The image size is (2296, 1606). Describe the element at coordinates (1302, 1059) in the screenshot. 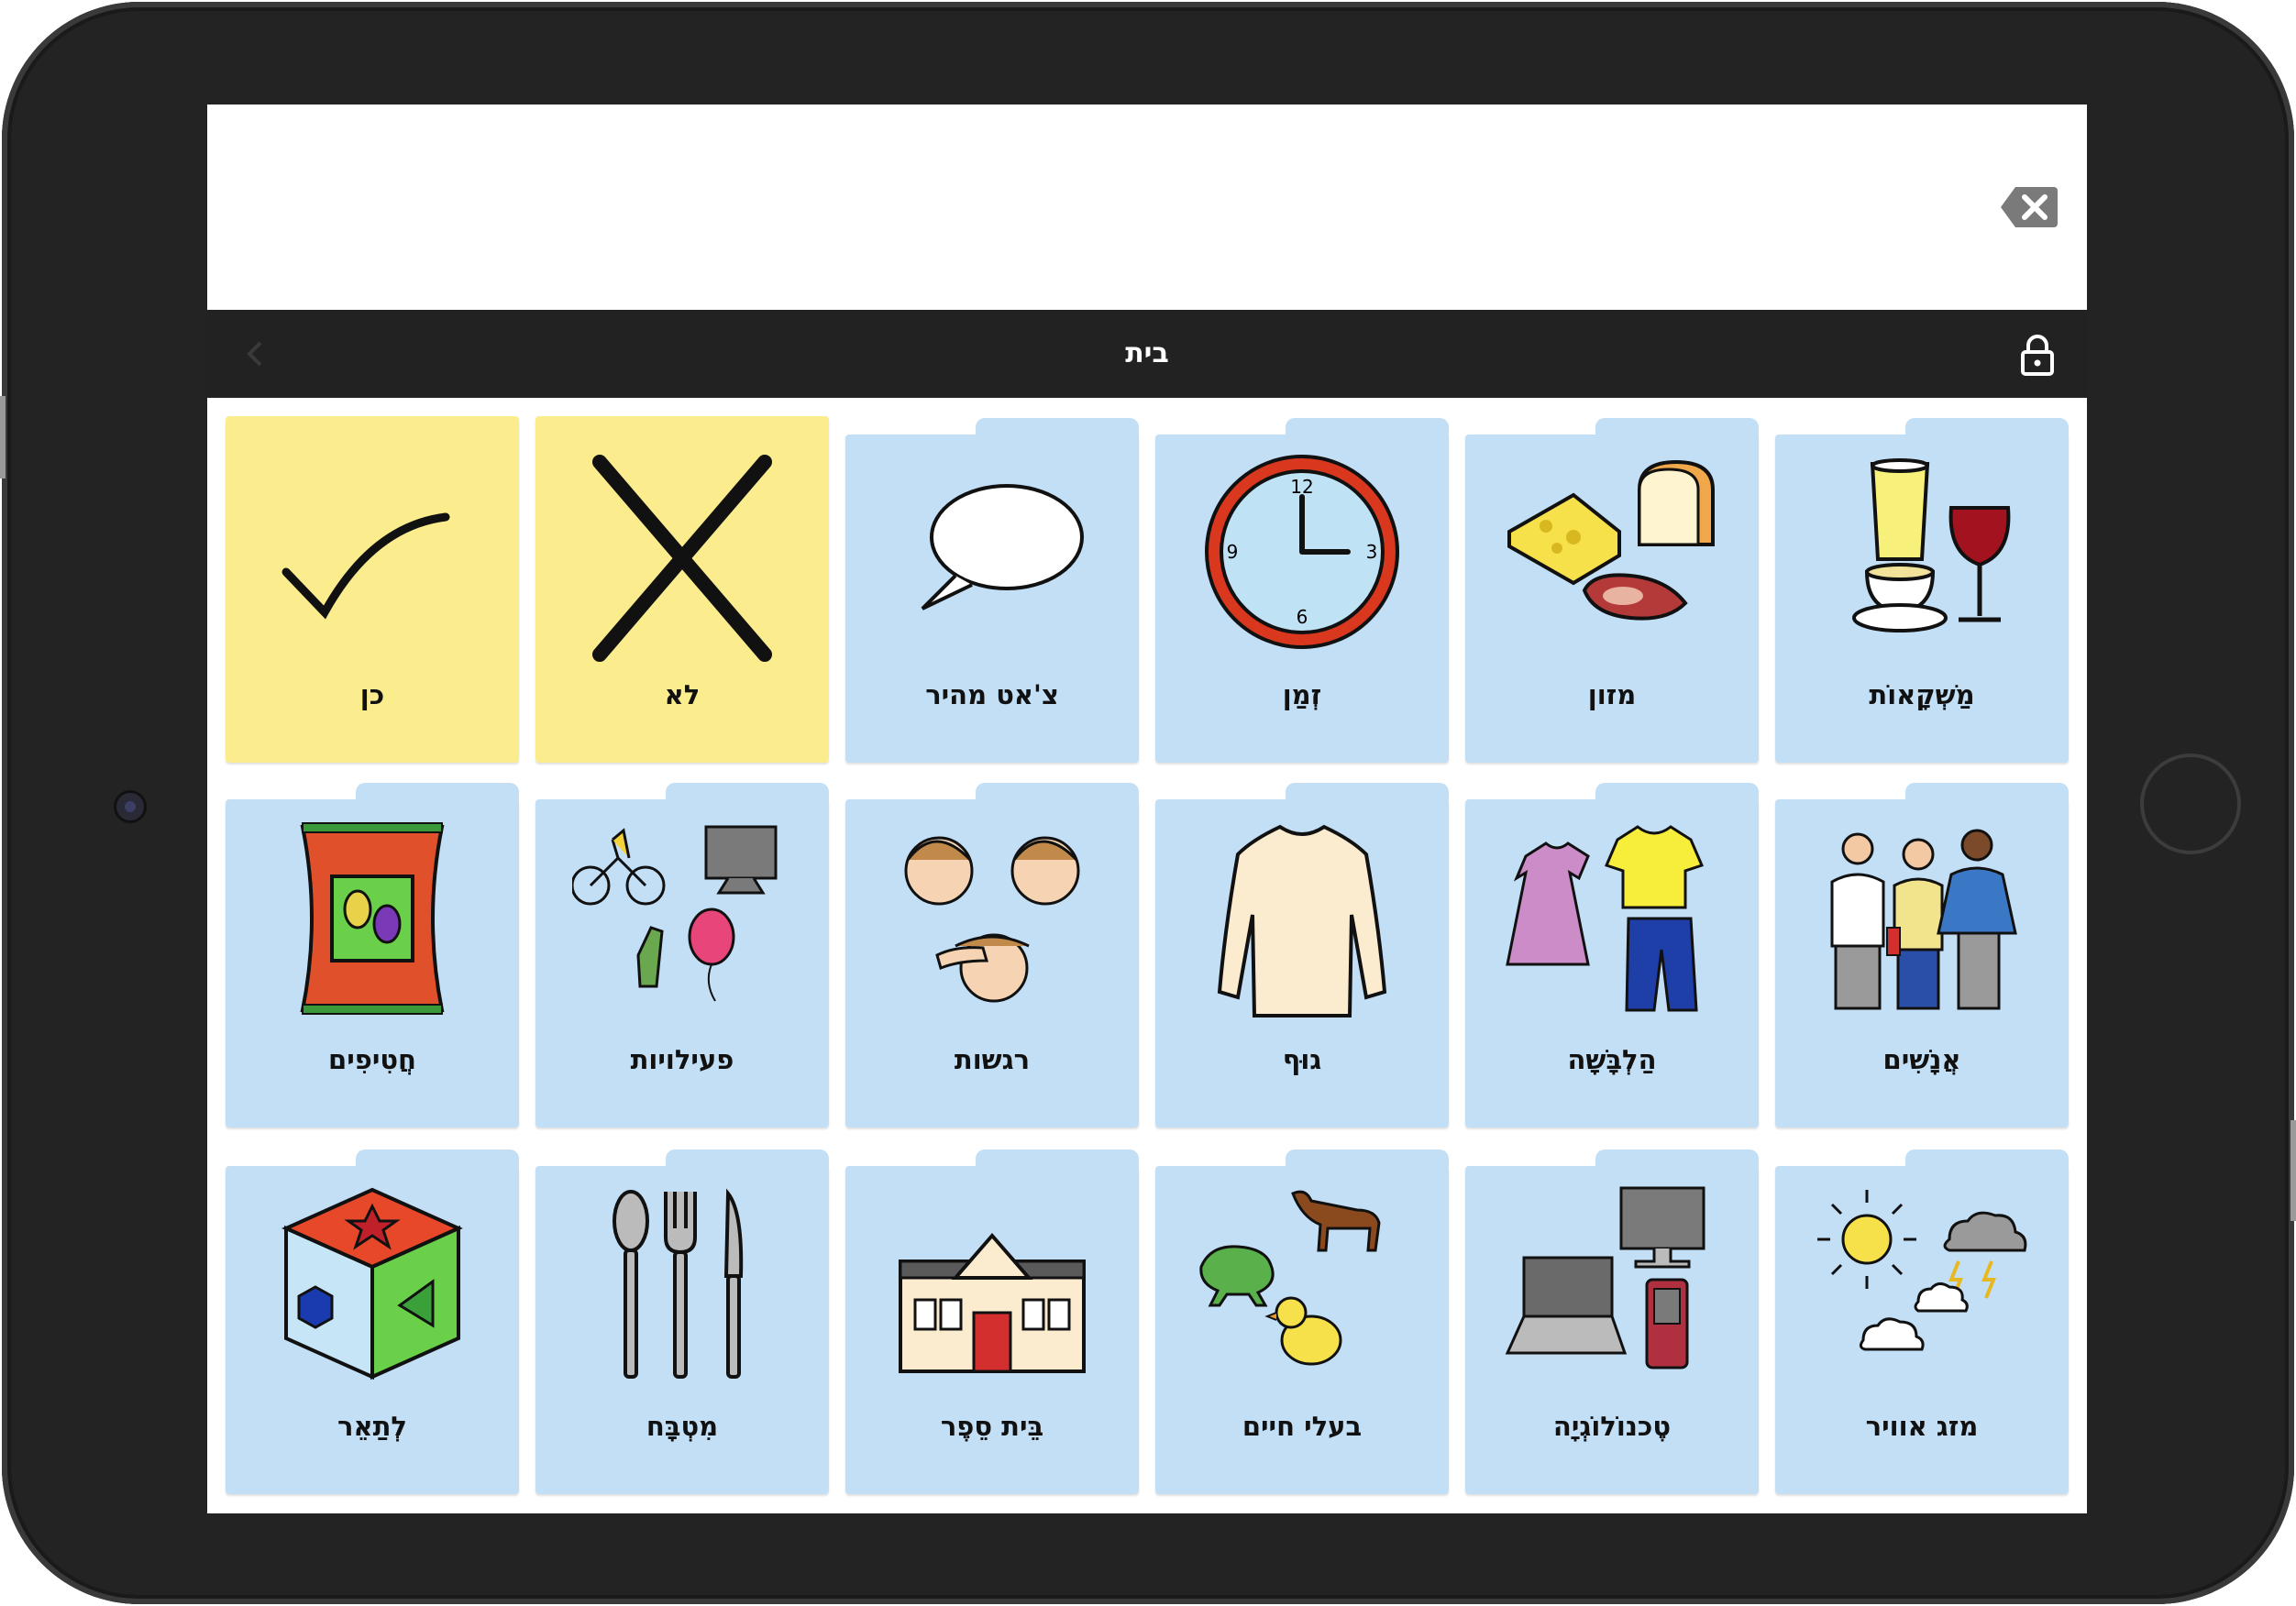

I see `tile-label: גוּף` at that location.